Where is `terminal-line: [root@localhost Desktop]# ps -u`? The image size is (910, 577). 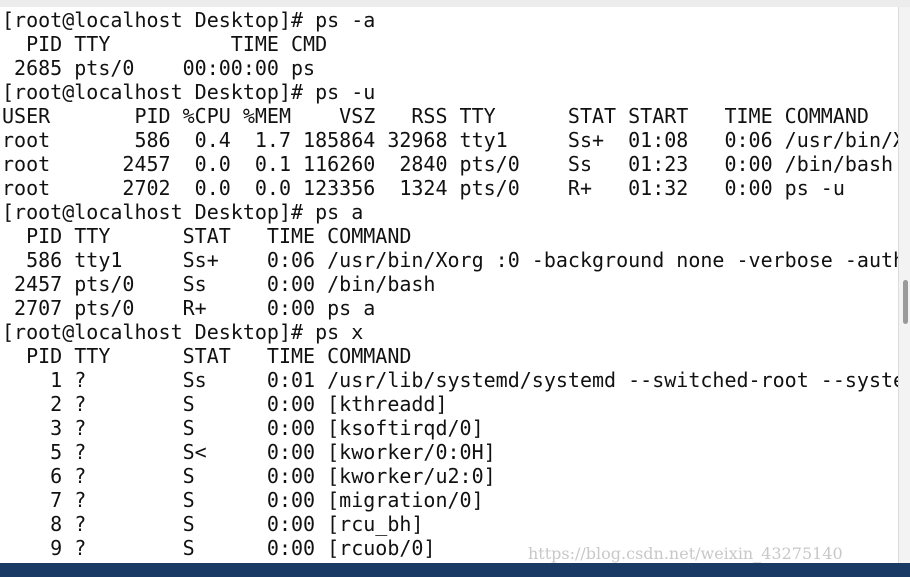
terminal-line: [root@localhost Desktop]# ps -u is located at coordinates (189, 92).